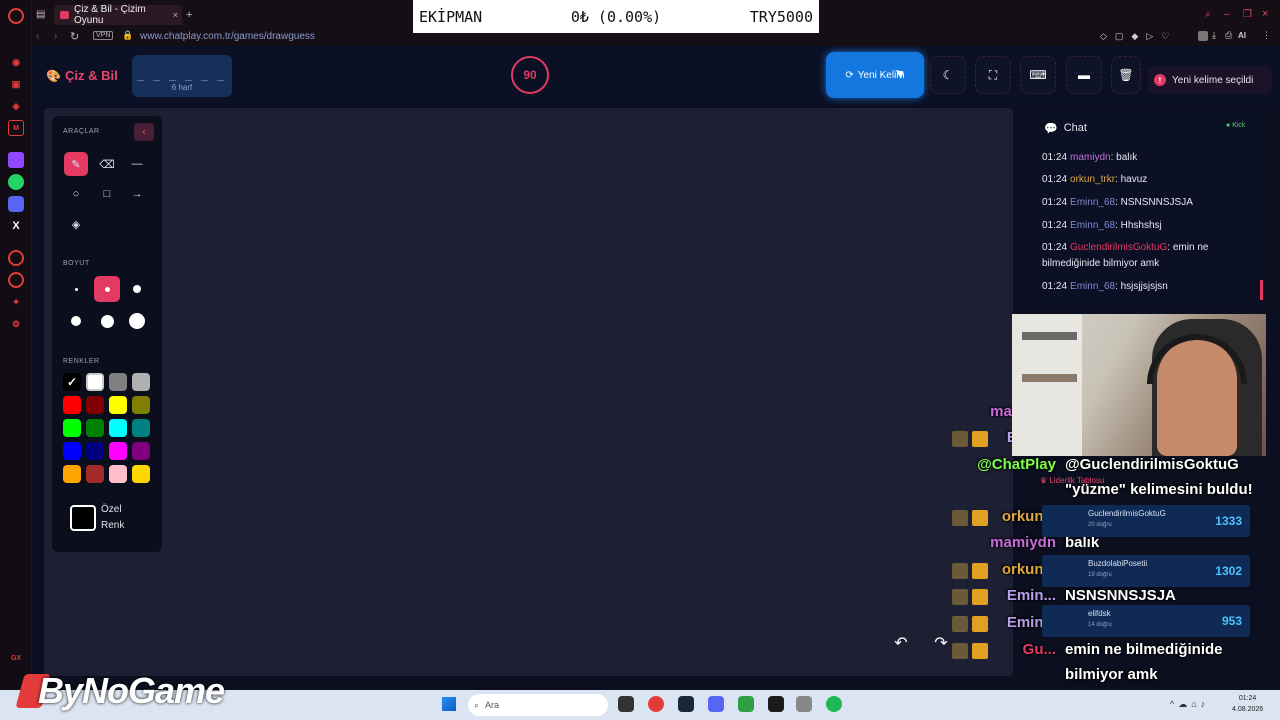  I want to click on app-taskbar-icon, so click(746, 704).